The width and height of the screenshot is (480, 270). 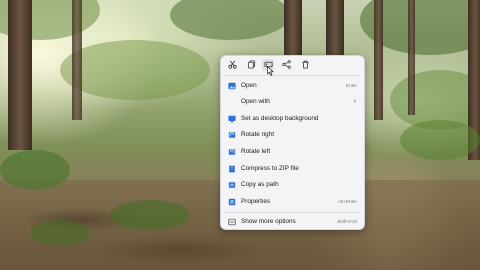 I want to click on delete-button, so click(x=305, y=65).